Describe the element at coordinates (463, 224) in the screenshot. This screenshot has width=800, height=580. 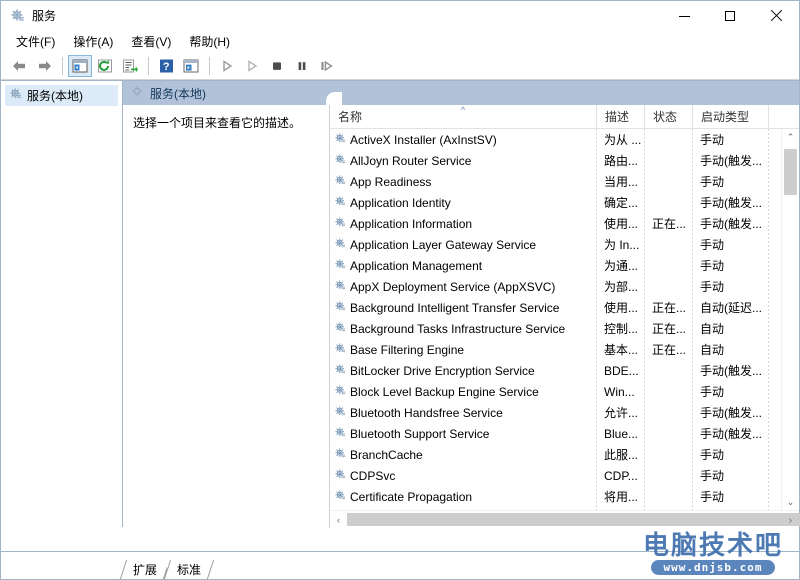
I see `cell-service-name: Application Information` at that location.